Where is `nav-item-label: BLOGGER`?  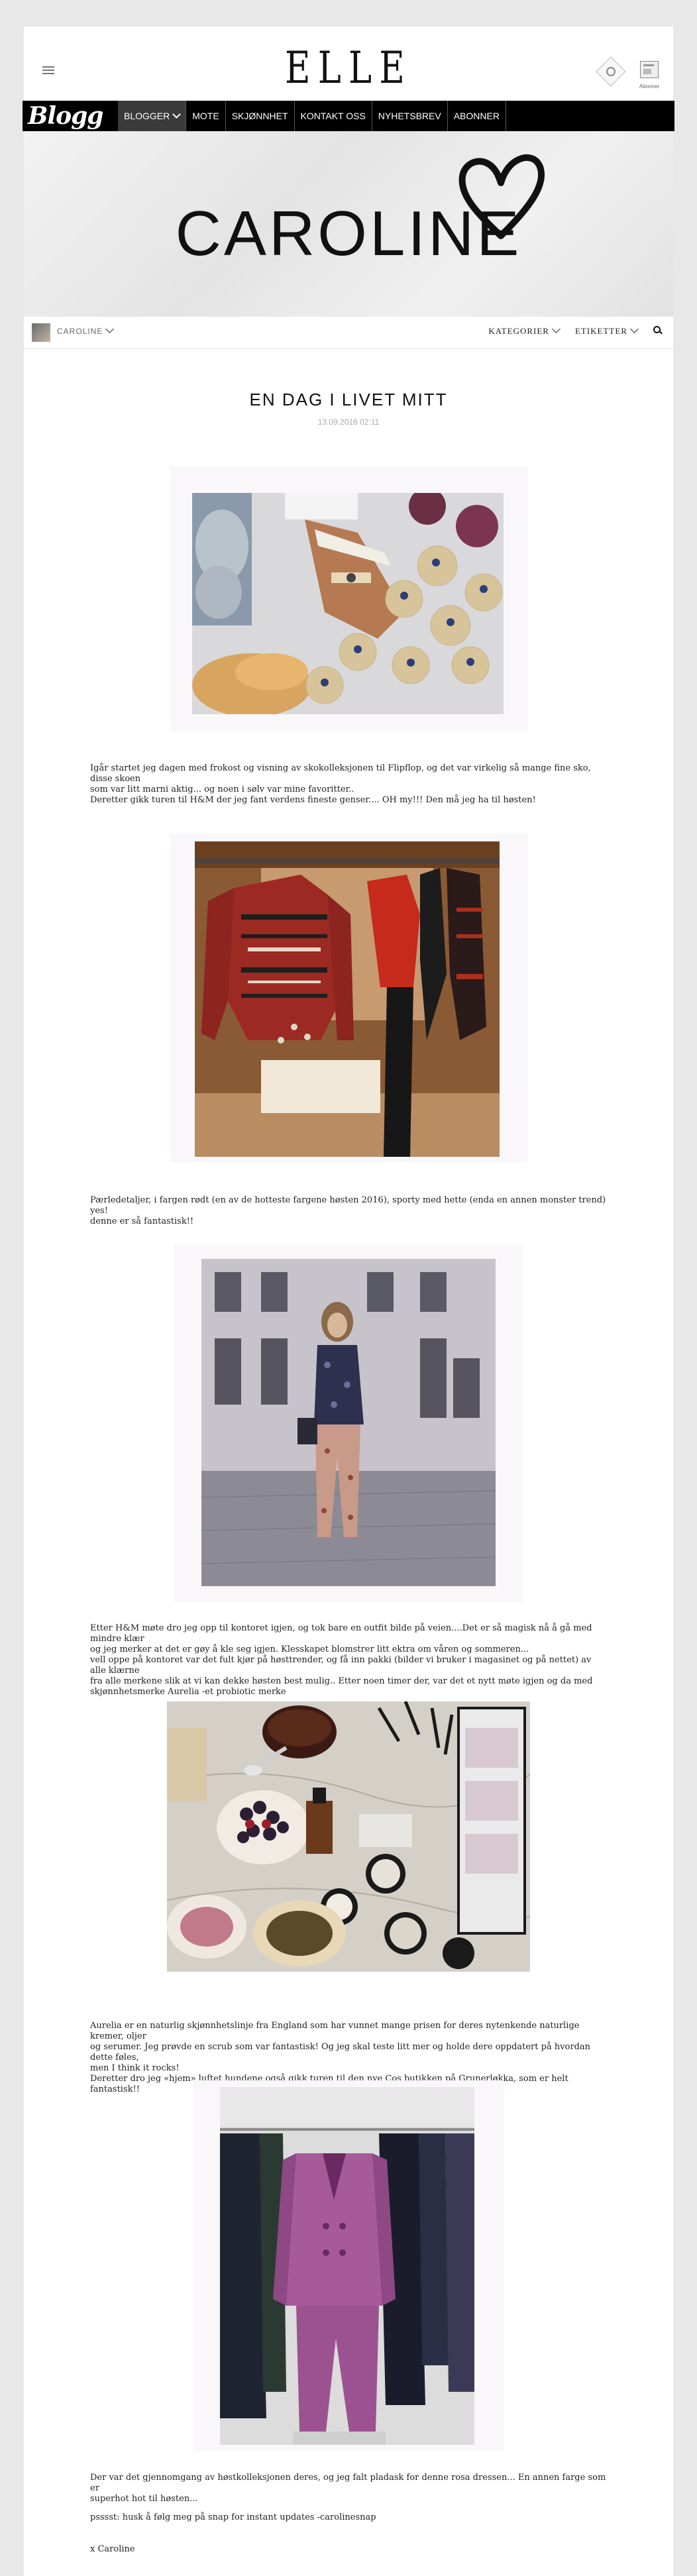 nav-item-label: BLOGGER is located at coordinates (147, 116).